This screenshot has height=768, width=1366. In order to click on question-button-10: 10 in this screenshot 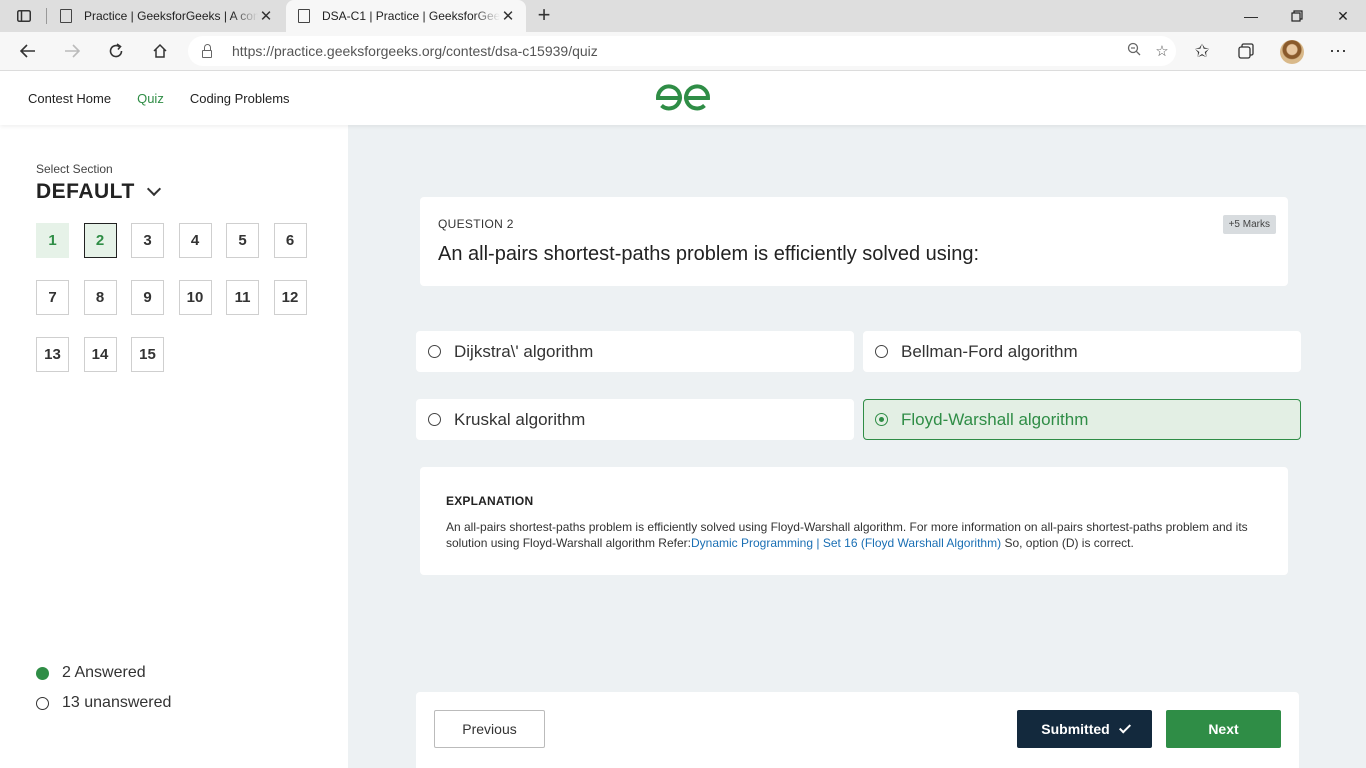, I will do `click(195, 297)`.